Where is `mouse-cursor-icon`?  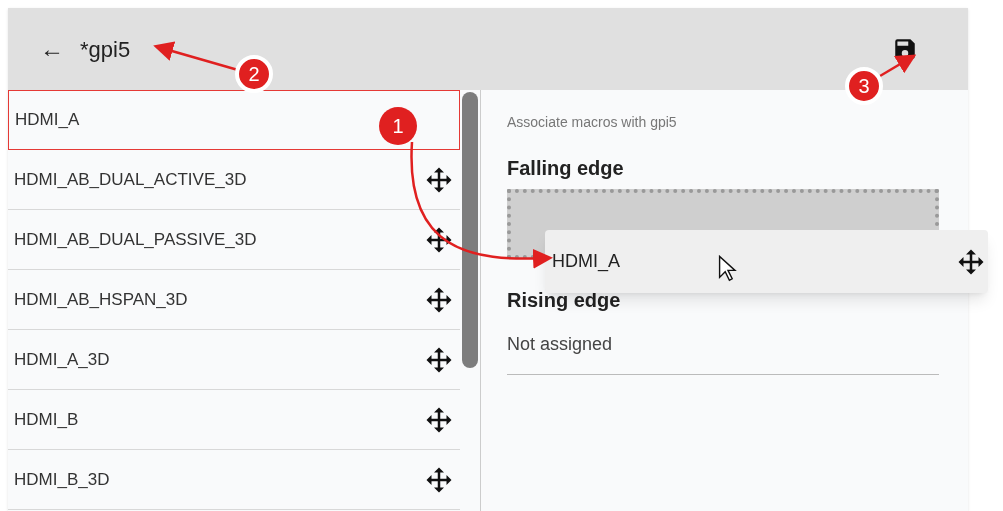 mouse-cursor-icon is located at coordinates (728, 269).